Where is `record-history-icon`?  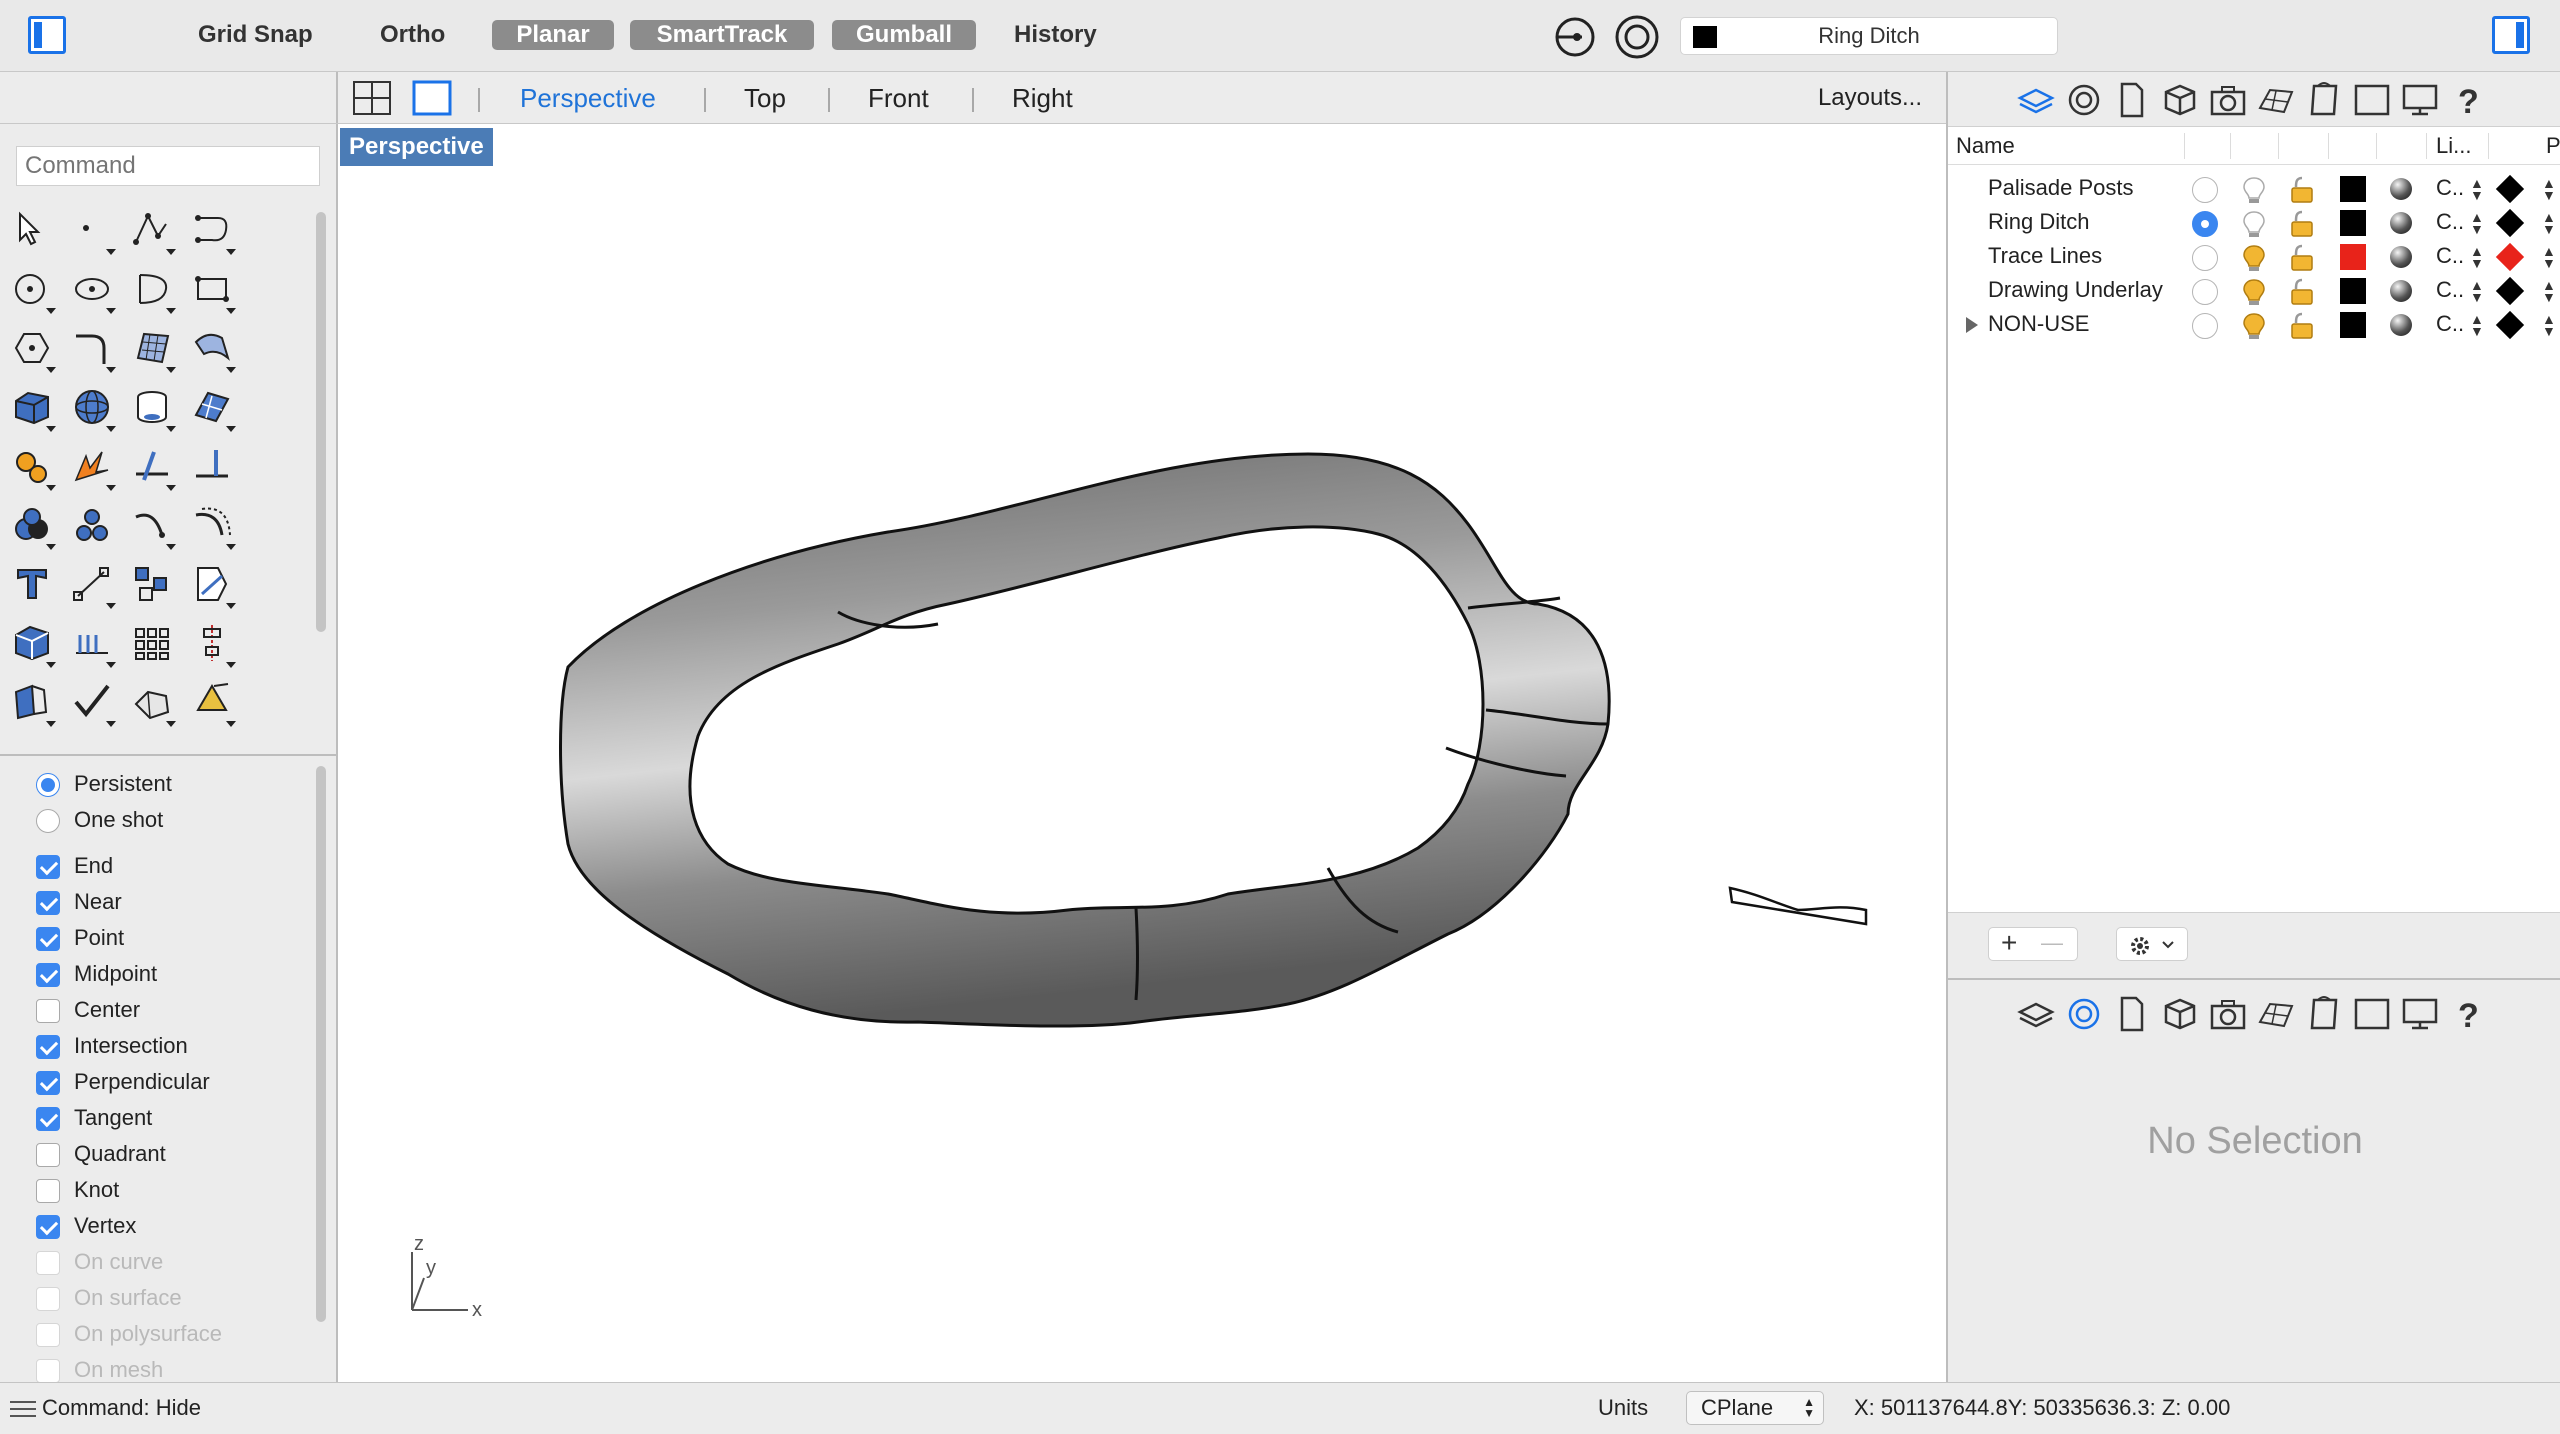
record-history-icon is located at coordinates (1637, 37).